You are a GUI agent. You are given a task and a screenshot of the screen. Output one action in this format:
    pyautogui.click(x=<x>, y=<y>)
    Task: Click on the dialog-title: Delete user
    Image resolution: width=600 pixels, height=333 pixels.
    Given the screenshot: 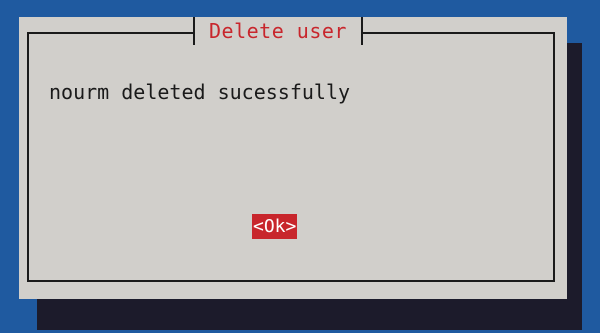 What is the action you would take?
    pyautogui.click(x=278, y=31)
    